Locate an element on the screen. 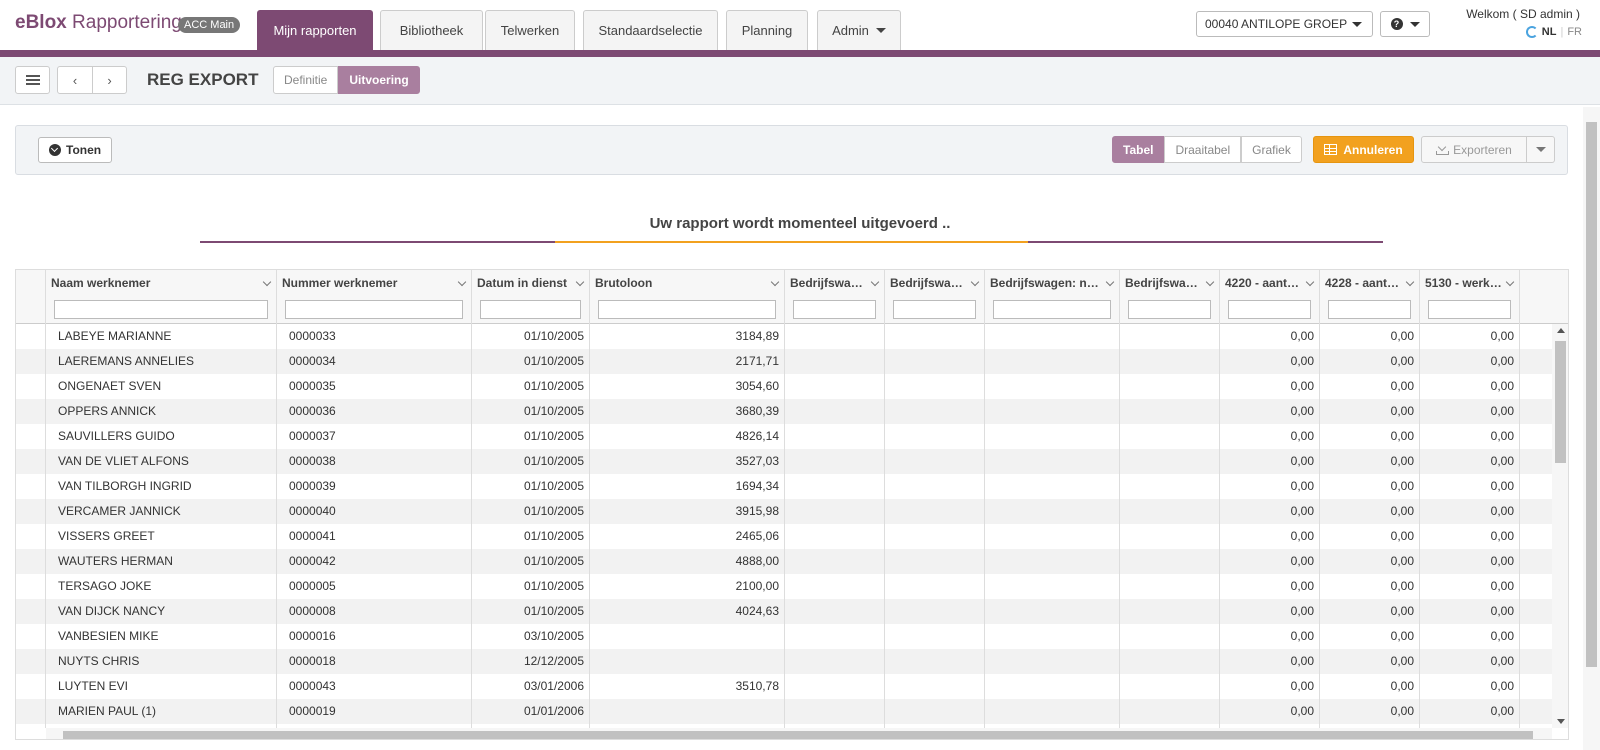  annuleren-button: Annuleren is located at coordinates (1363, 149).